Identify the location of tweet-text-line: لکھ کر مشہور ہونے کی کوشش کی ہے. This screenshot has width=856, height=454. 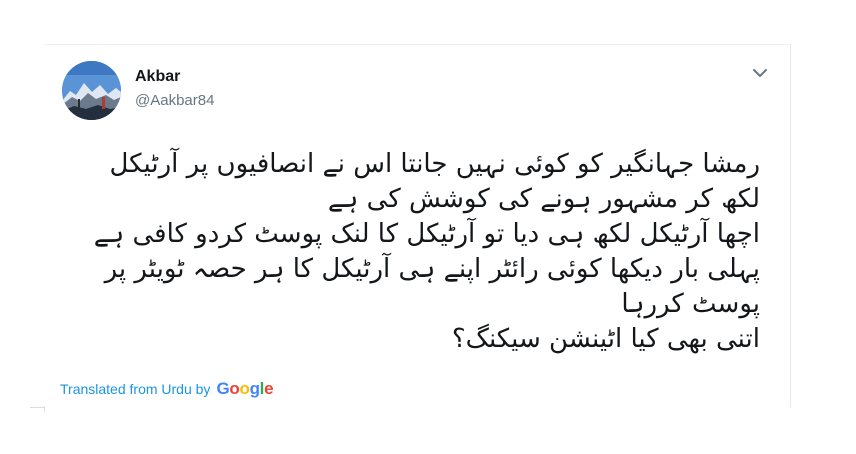
(543, 199).